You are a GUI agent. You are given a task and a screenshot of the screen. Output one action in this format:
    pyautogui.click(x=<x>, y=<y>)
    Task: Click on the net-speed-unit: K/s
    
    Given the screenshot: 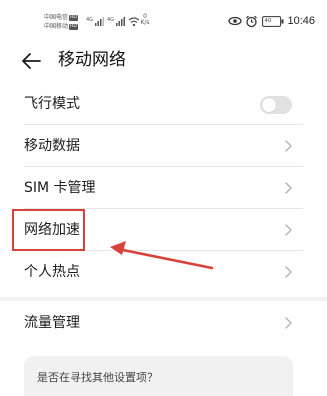 What is the action you would take?
    pyautogui.click(x=145, y=22)
    